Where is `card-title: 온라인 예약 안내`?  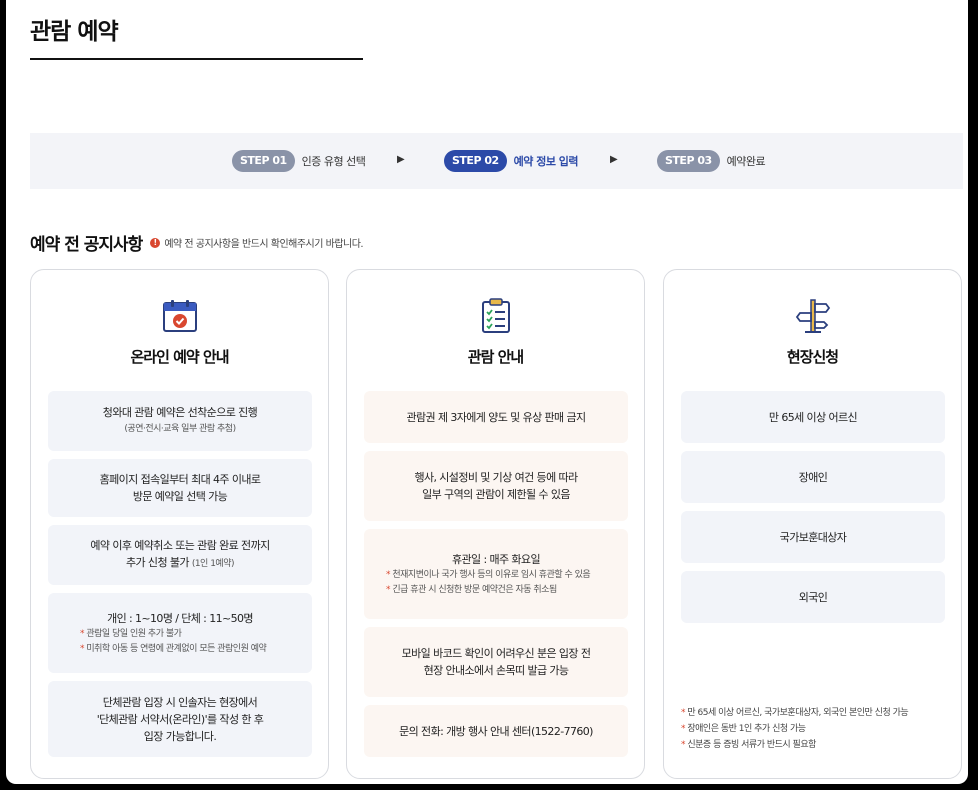 card-title: 온라인 예약 안내 is located at coordinates (179, 357).